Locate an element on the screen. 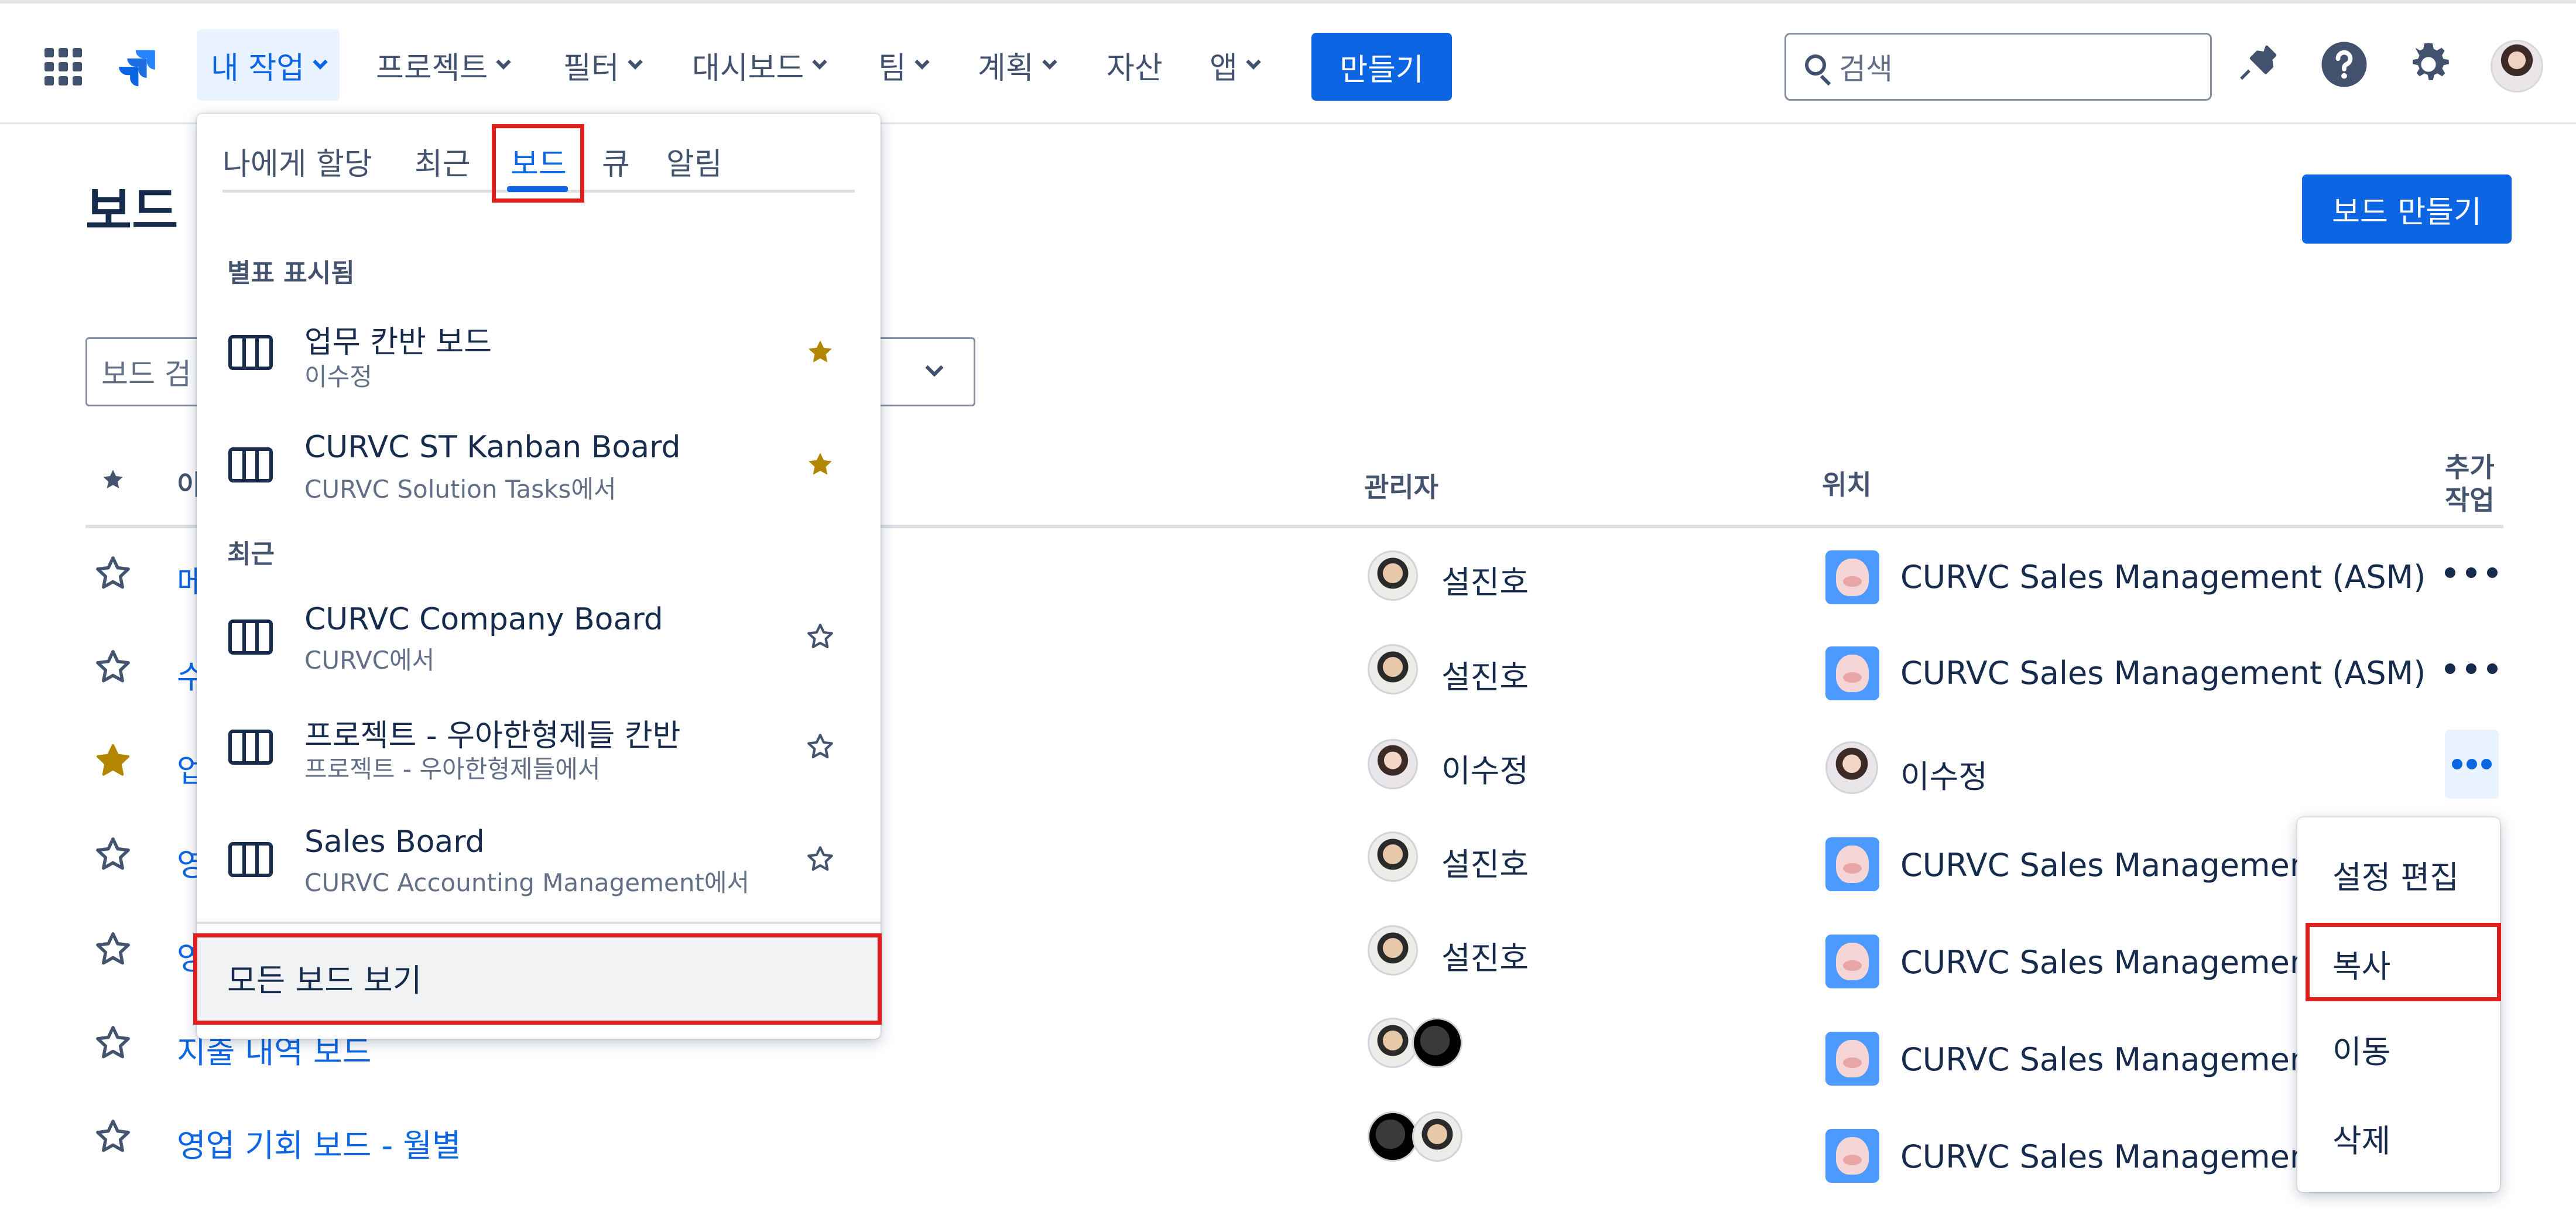 This screenshot has height=1215, width=2576. column-header-admin: 관리자 is located at coordinates (1401, 486).